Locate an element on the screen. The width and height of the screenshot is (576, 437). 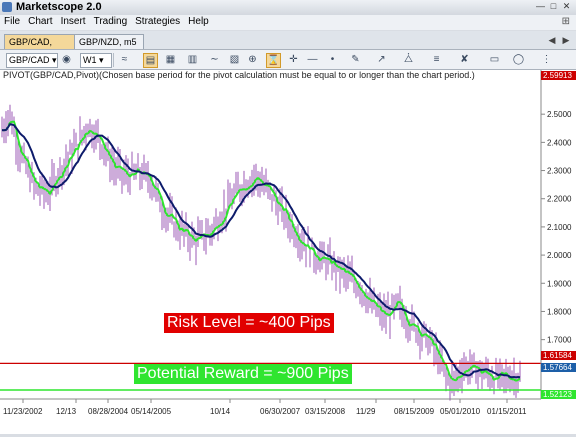
more-icon: ⋮ is located at coordinates (546, 59).